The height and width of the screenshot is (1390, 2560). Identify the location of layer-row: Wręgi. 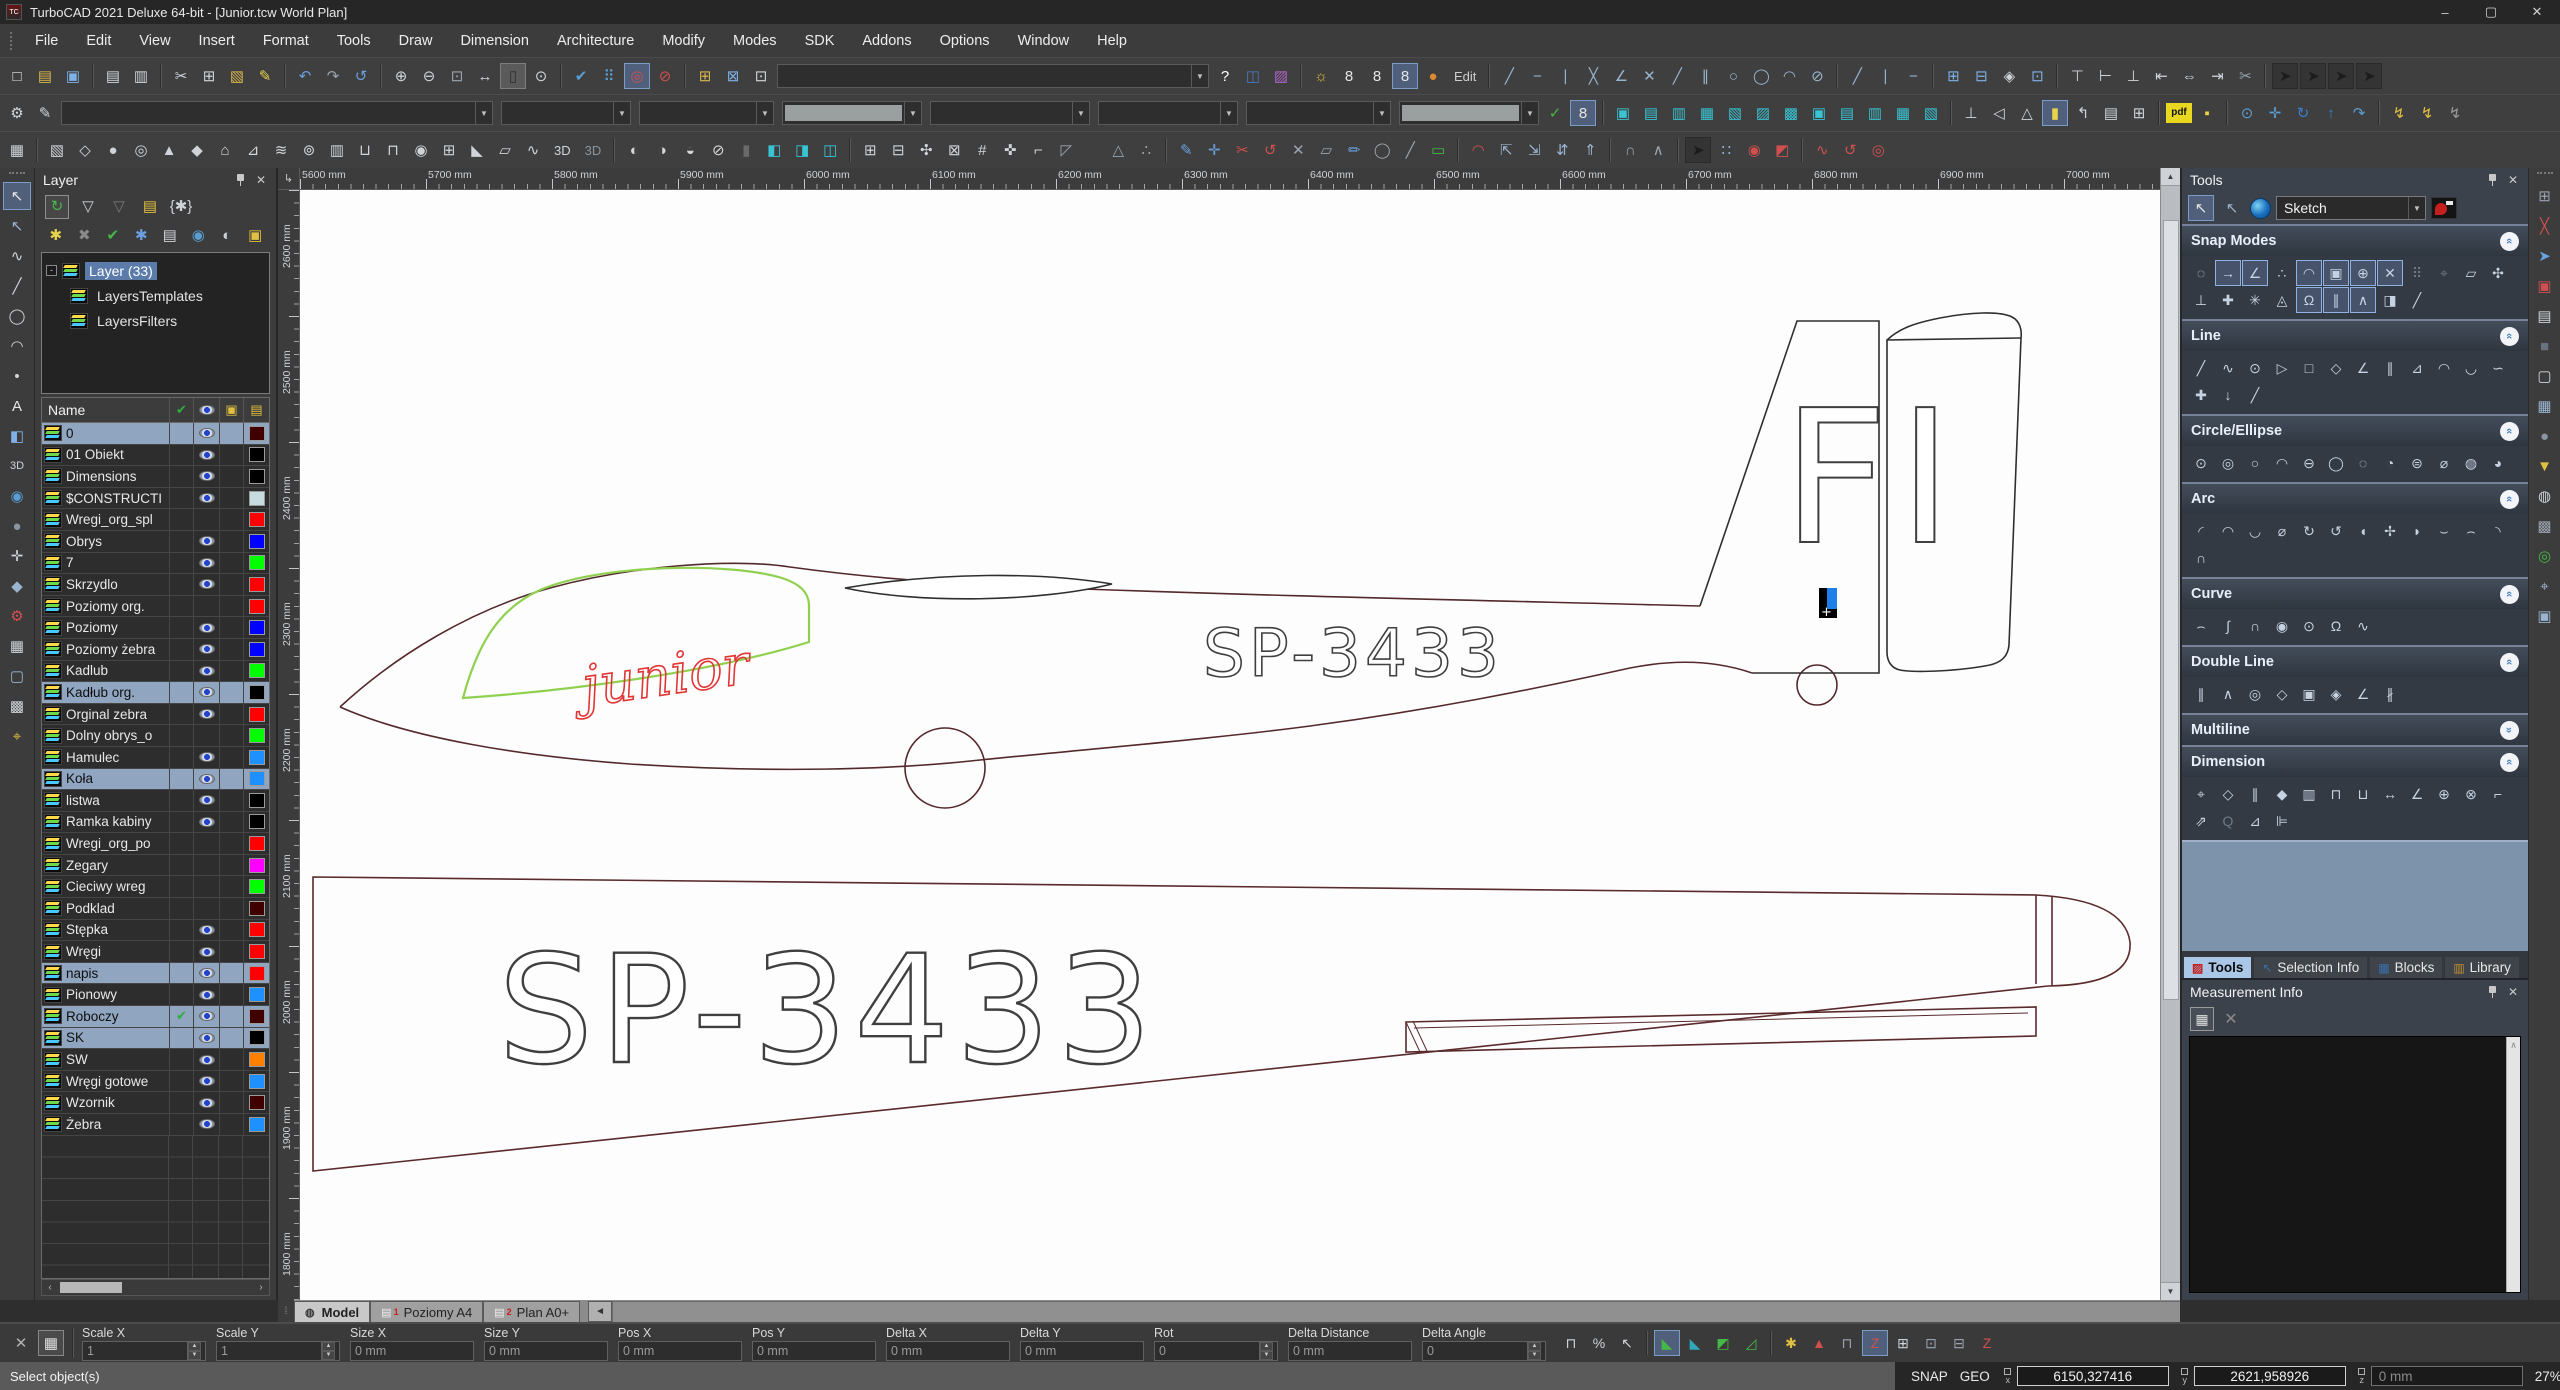
(155, 952).